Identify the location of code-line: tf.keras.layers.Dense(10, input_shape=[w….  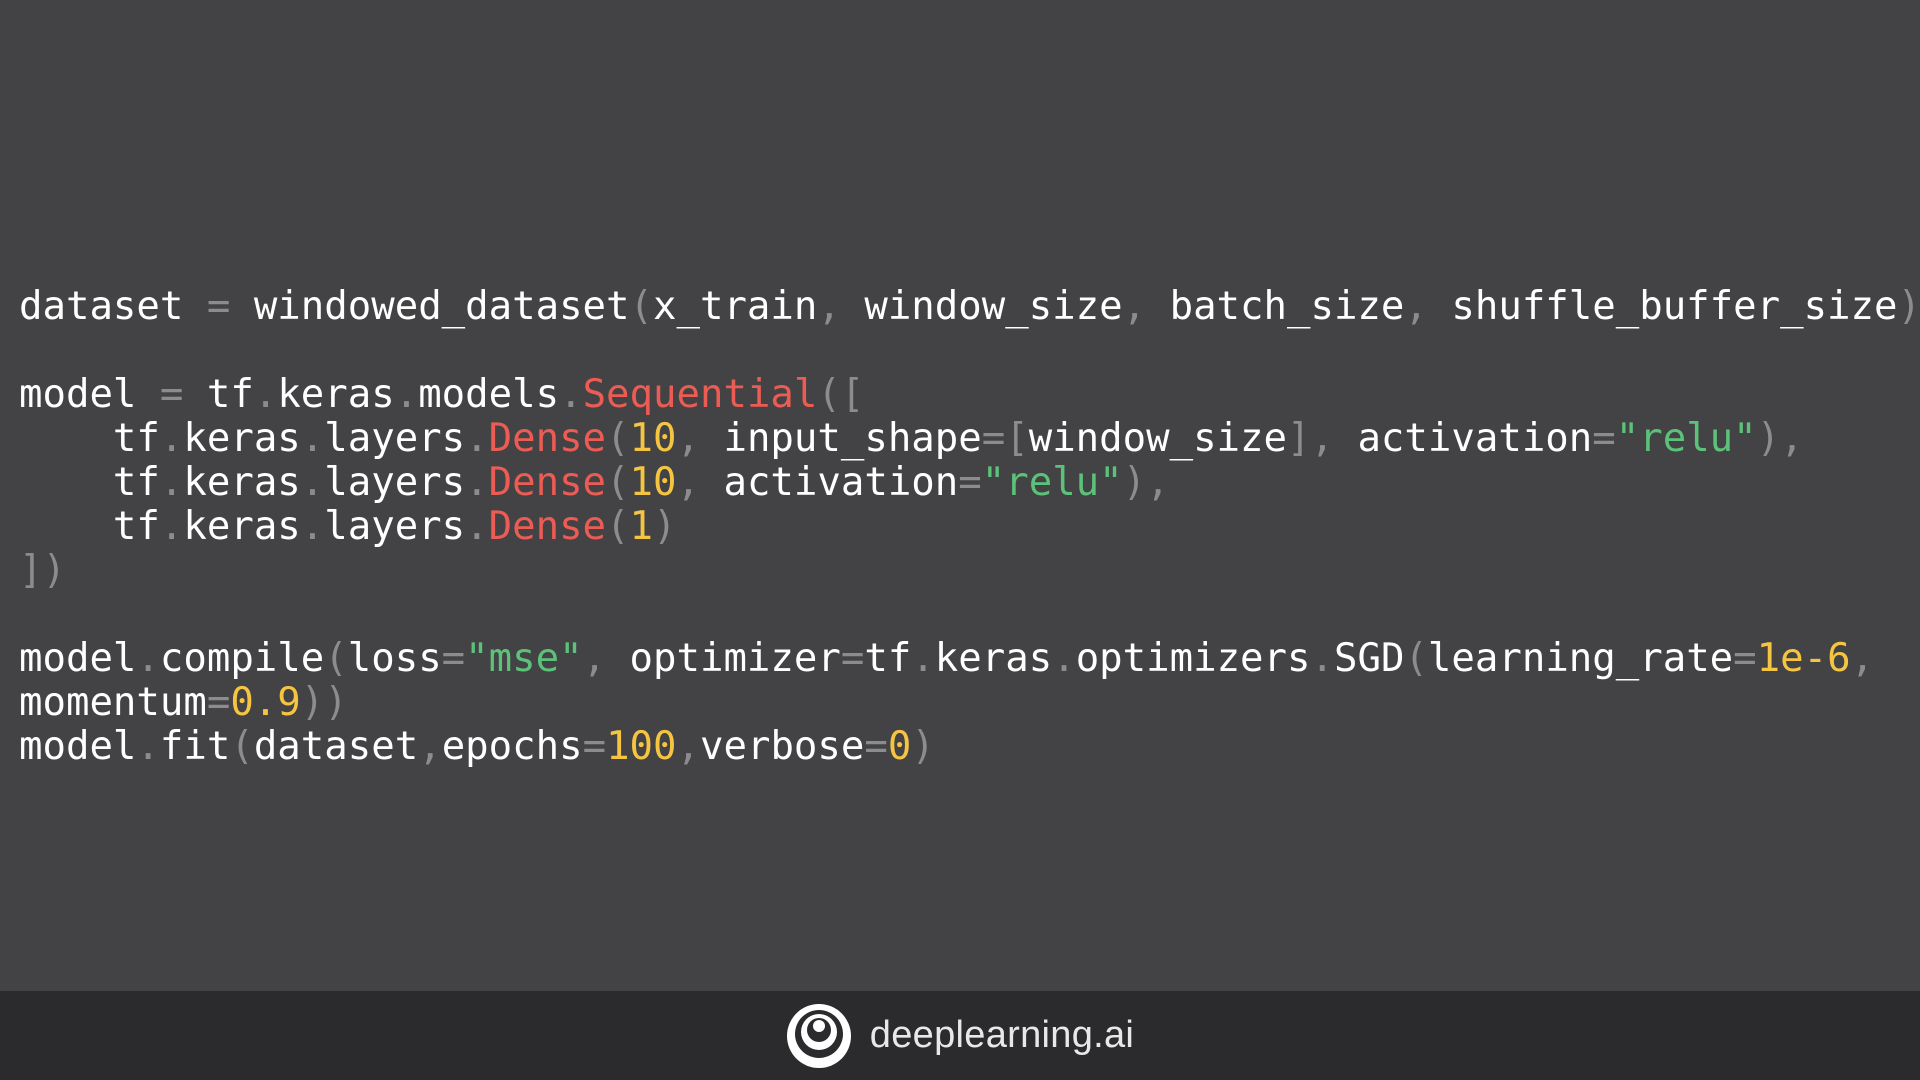
(969, 439).